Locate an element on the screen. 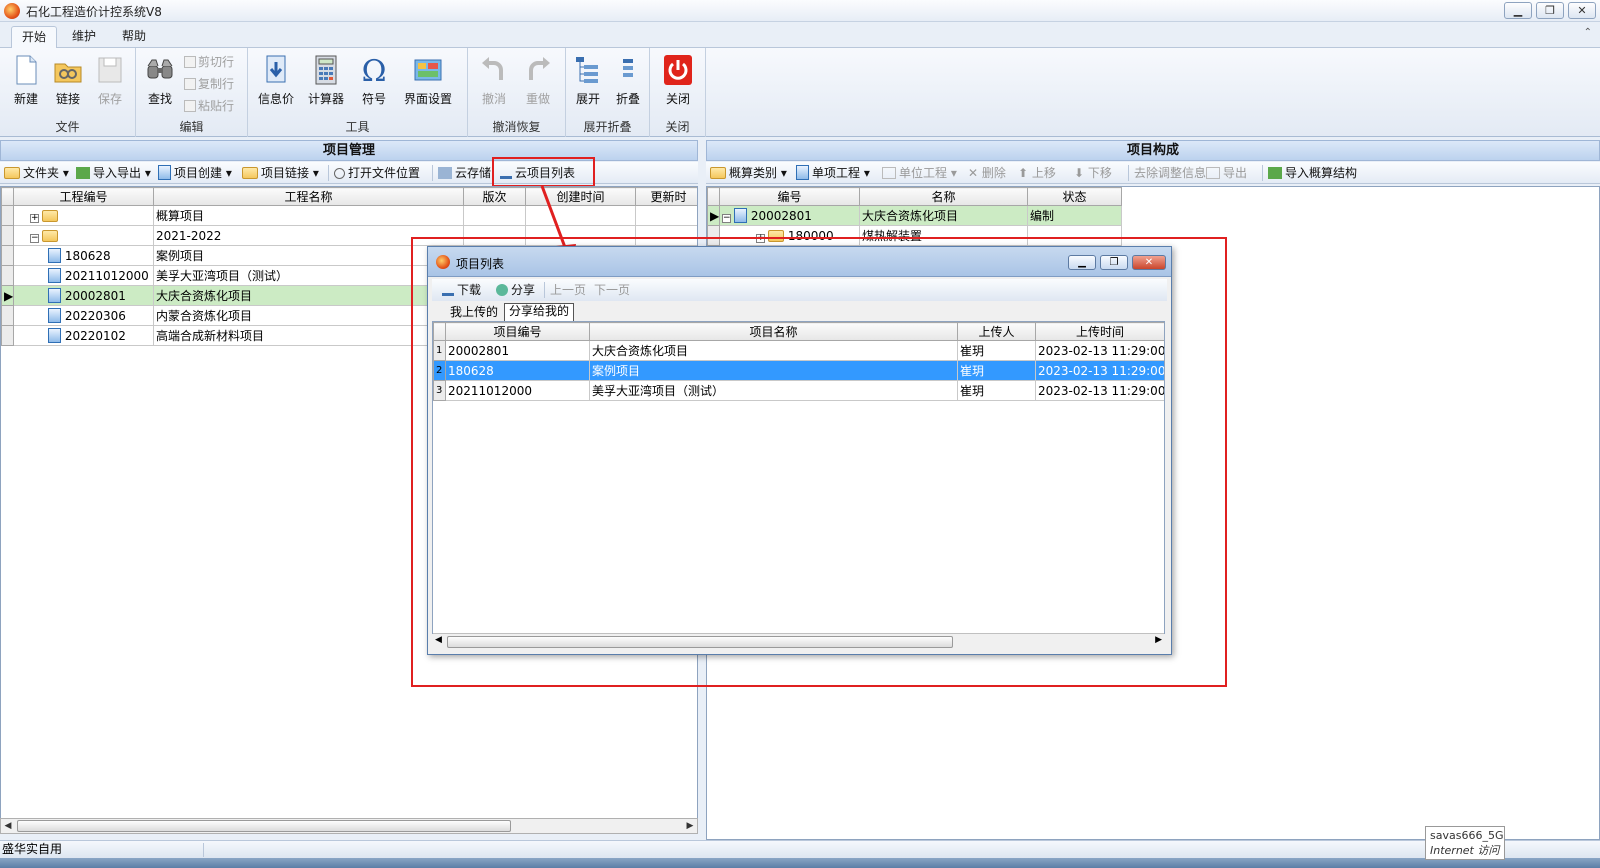 This screenshot has width=1600, height=868. tree-collapse-icon is located at coordinates (628, 68).